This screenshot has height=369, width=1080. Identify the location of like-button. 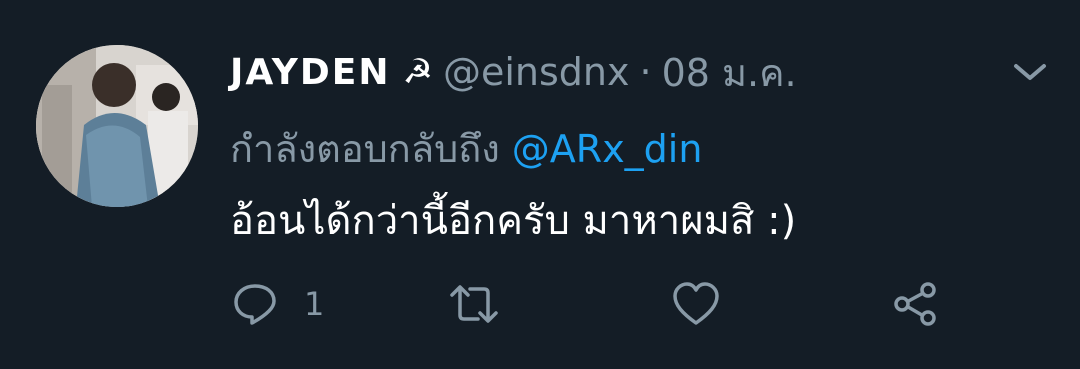
(696, 304).